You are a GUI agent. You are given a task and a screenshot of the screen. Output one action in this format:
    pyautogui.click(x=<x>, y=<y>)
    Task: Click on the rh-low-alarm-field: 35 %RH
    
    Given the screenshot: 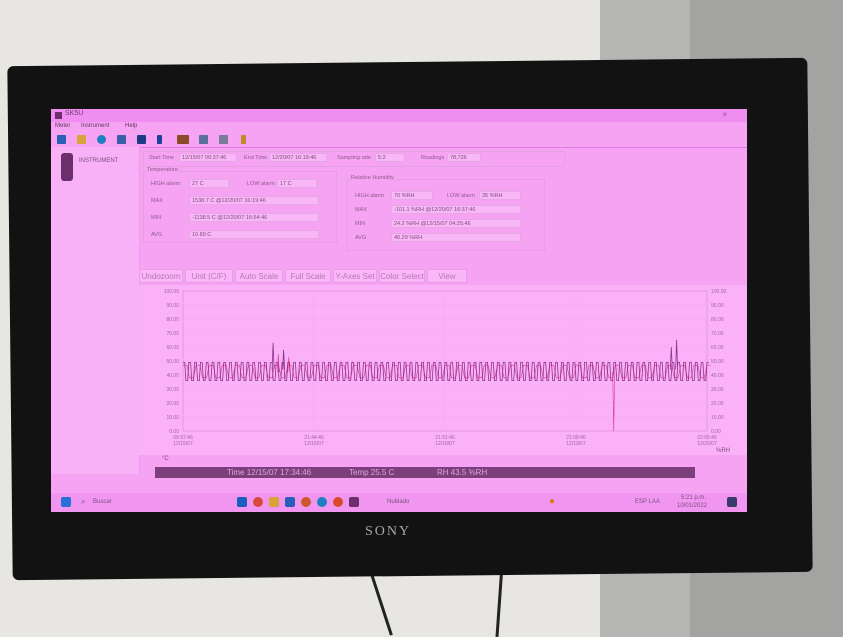 What is the action you would take?
    pyautogui.click(x=500, y=195)
    